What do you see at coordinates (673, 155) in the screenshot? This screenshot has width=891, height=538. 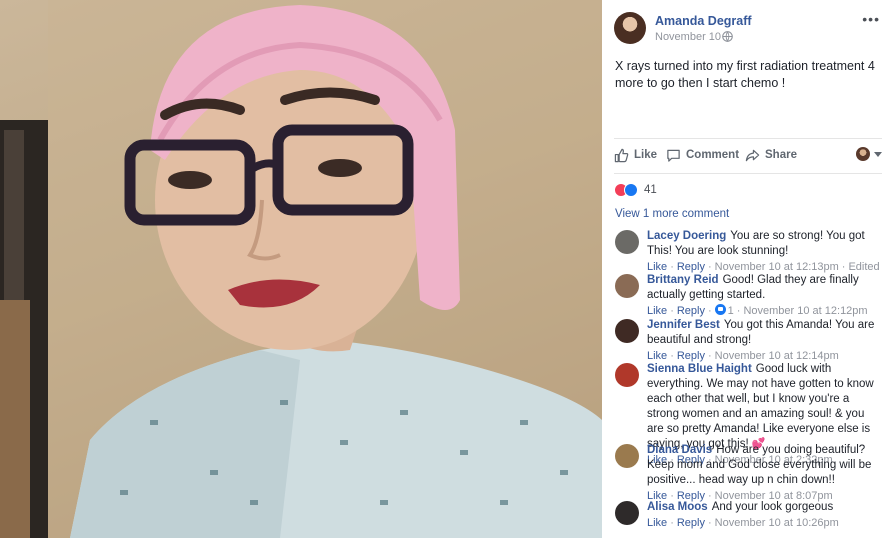 I see `comment-bubble-icon` at bounding box center [673, 155].